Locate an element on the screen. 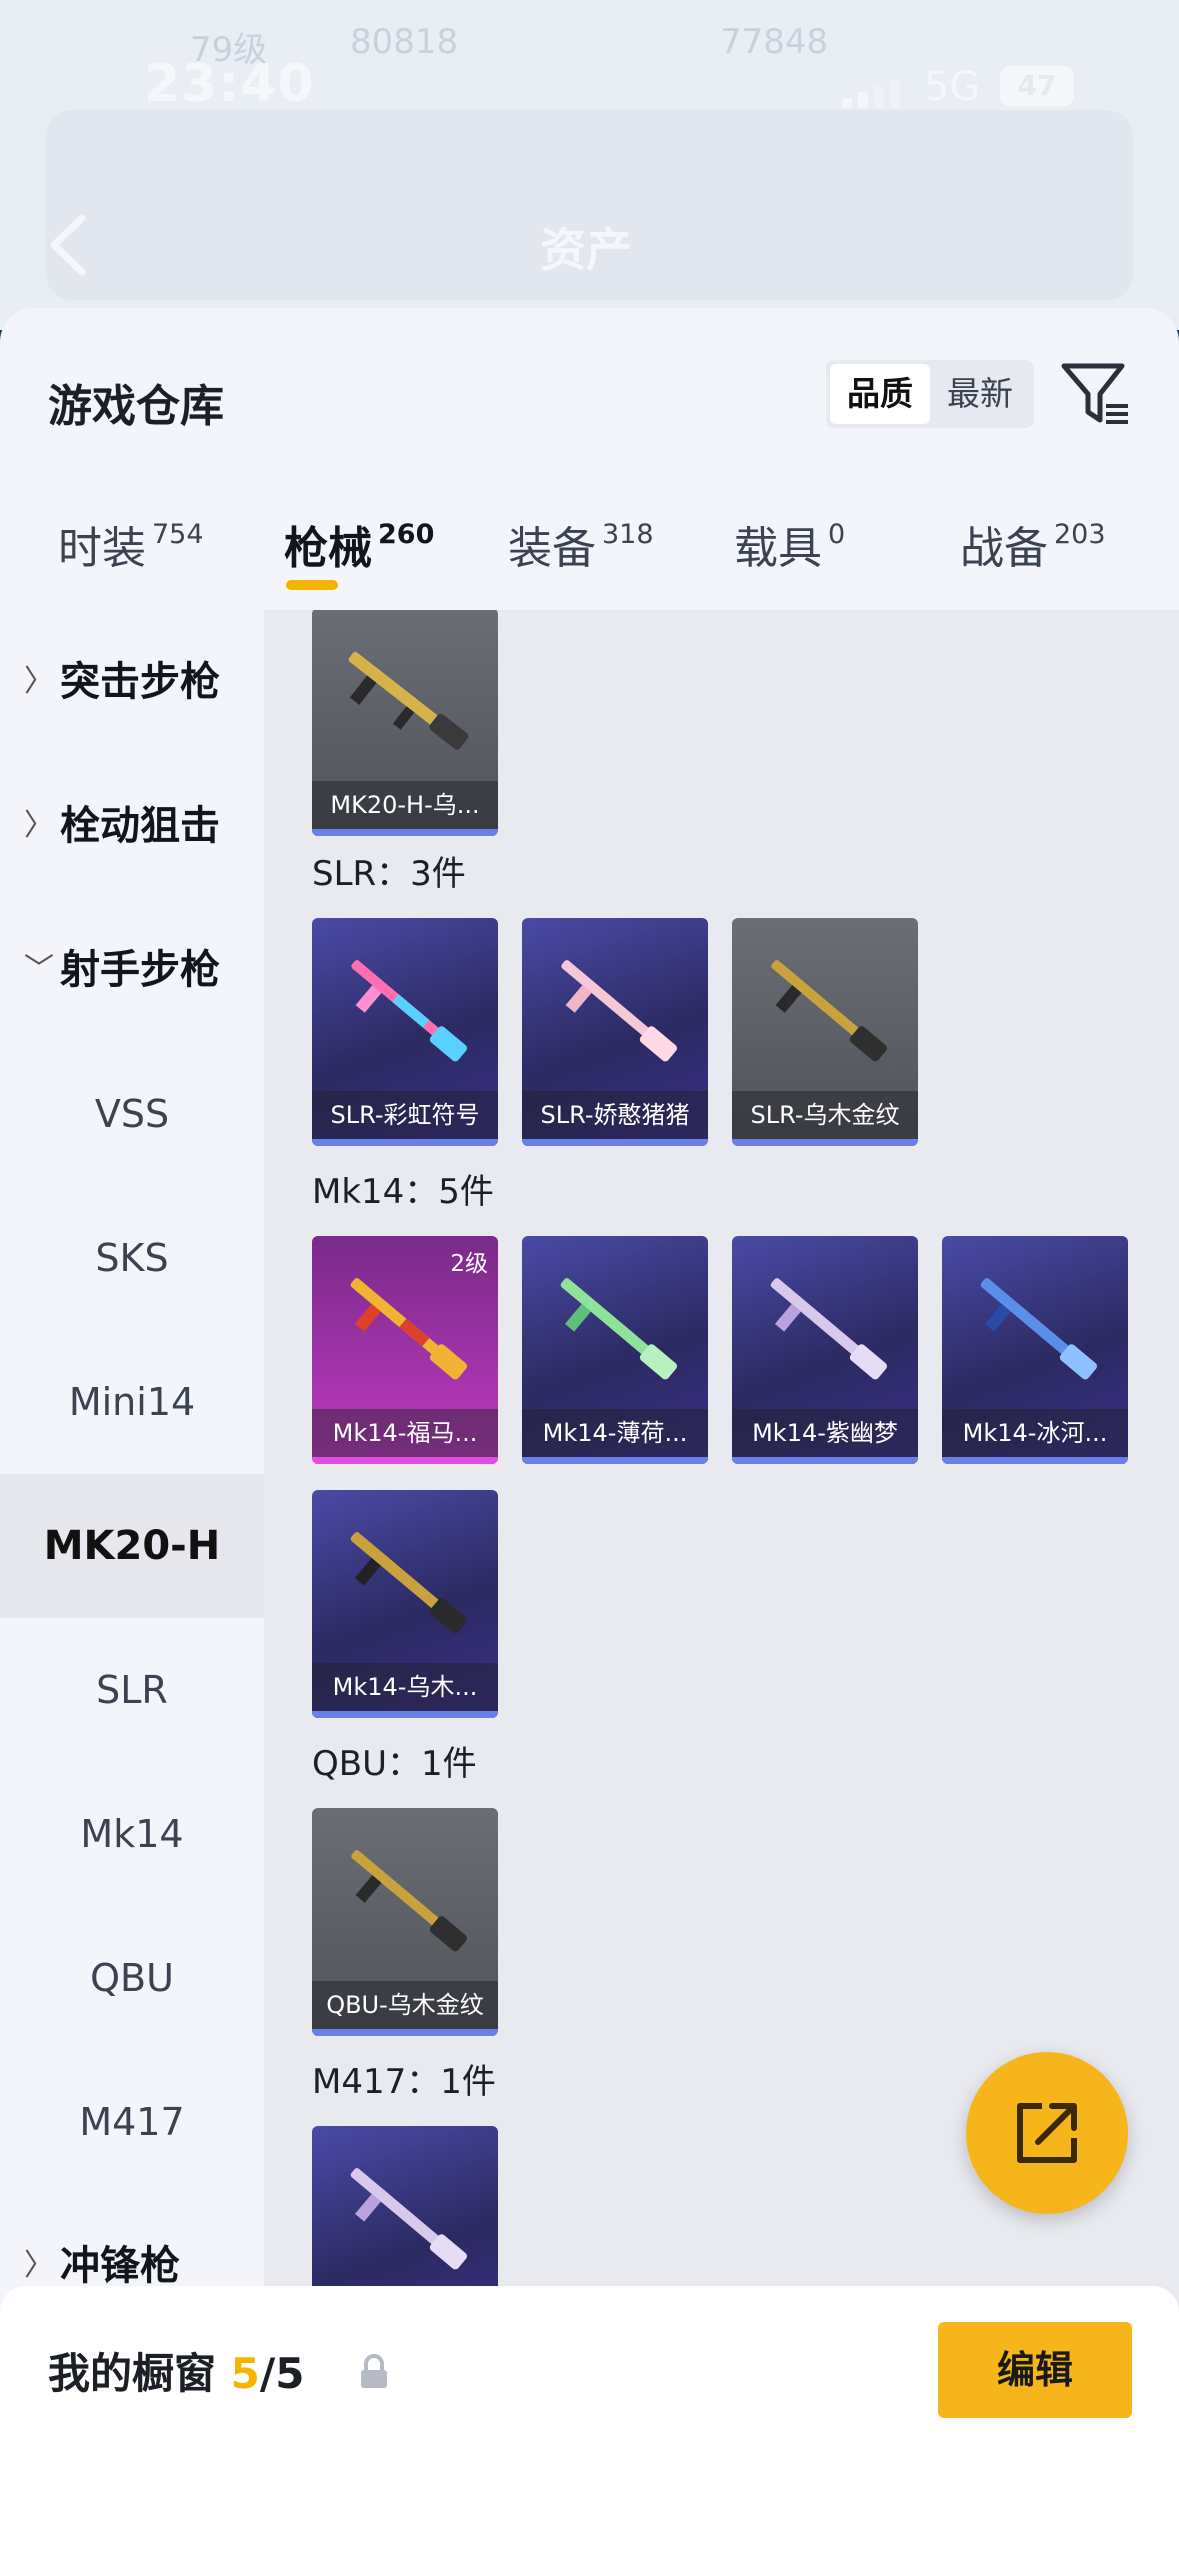 This screenshot has height=2556, width=1179. sidebar-item-label: 射手步枪 is located at coordinates (140, 970).